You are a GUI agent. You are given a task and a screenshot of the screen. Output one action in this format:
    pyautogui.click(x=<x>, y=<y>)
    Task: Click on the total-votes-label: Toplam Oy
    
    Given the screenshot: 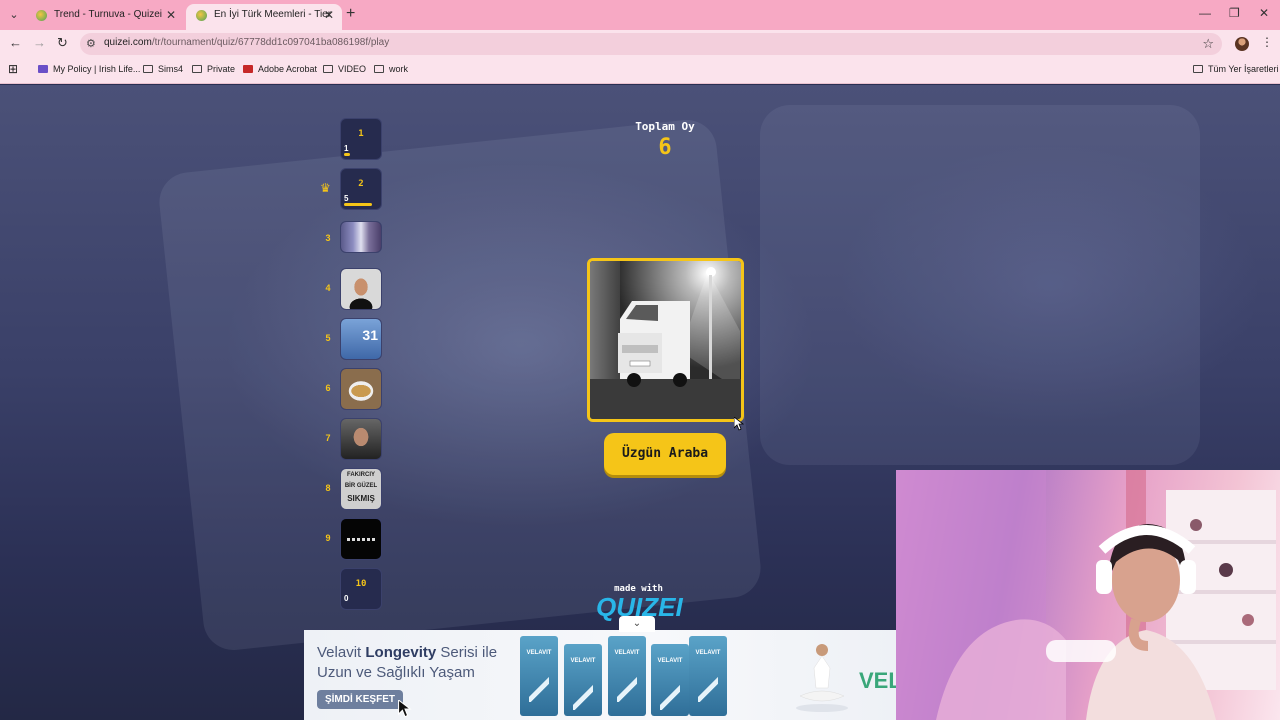 What is the action you would take?
    pyautogui.click(x=665, y=126)
    